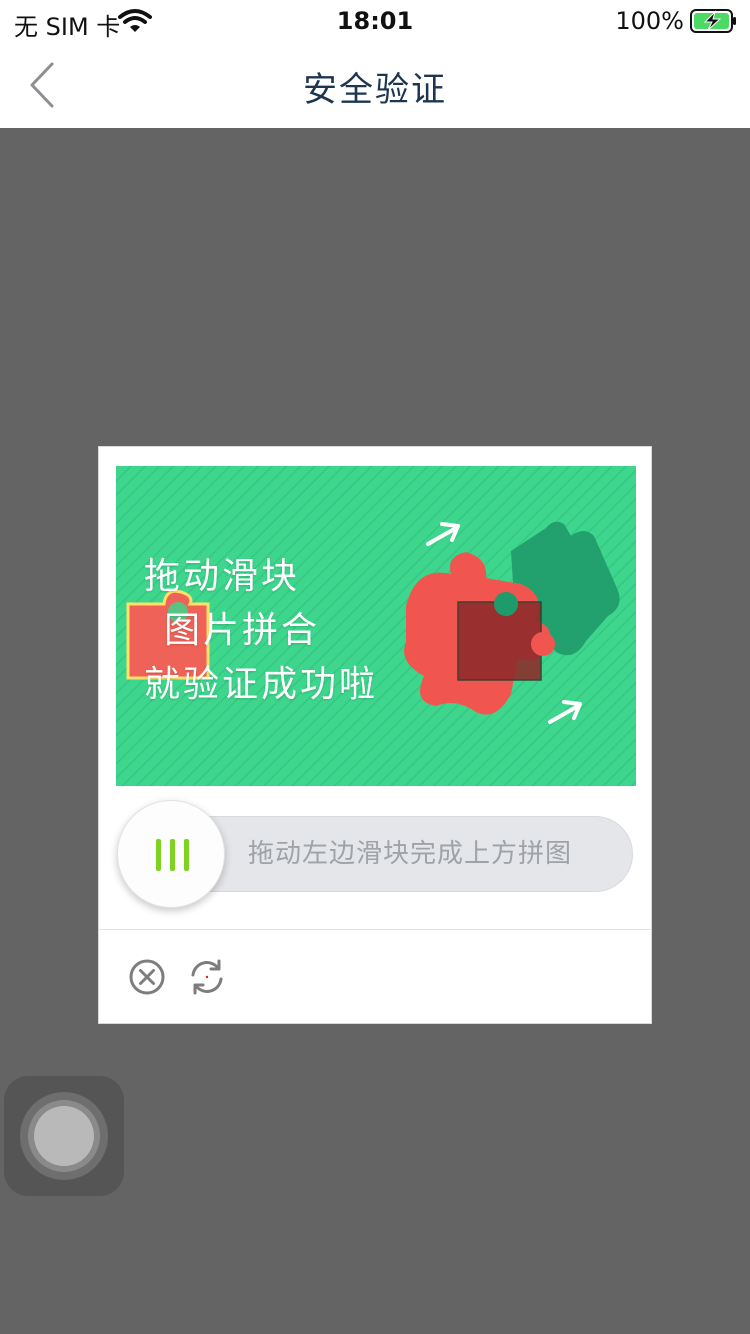 The height and width of the screenshot is (1334, 750). I want to click on status-bar: 无 SIM 卡 18:01 100%, so click(375, 21).